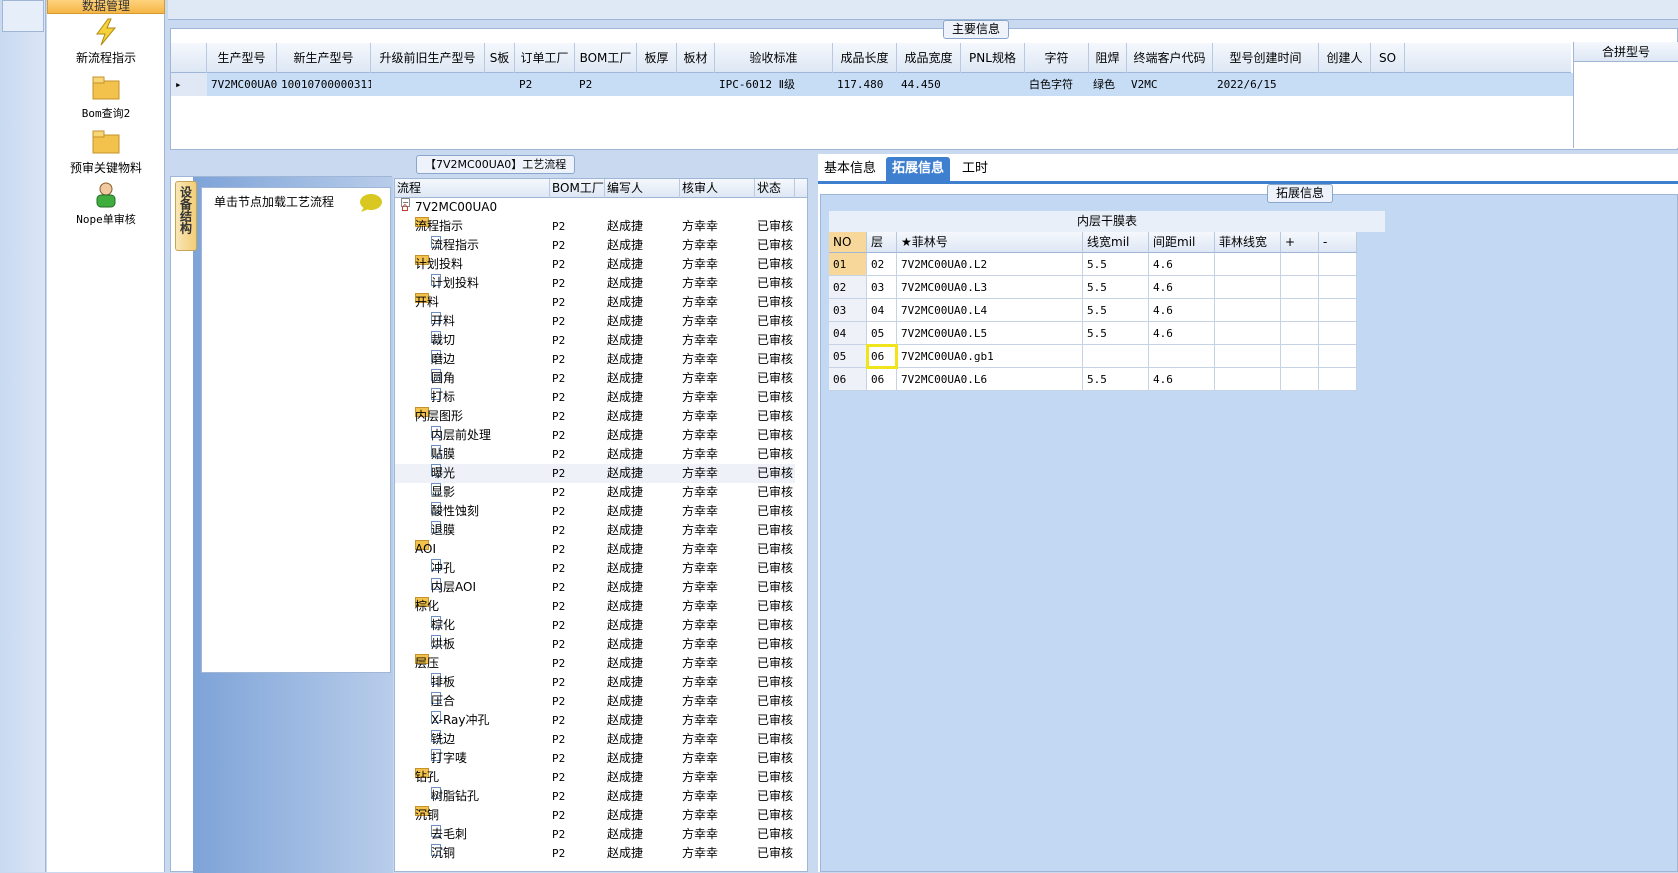 This screenshot has width=1678, height=873. I want to click on grid-cell: 7V2MC00UA0.L6, so click(990, 379).